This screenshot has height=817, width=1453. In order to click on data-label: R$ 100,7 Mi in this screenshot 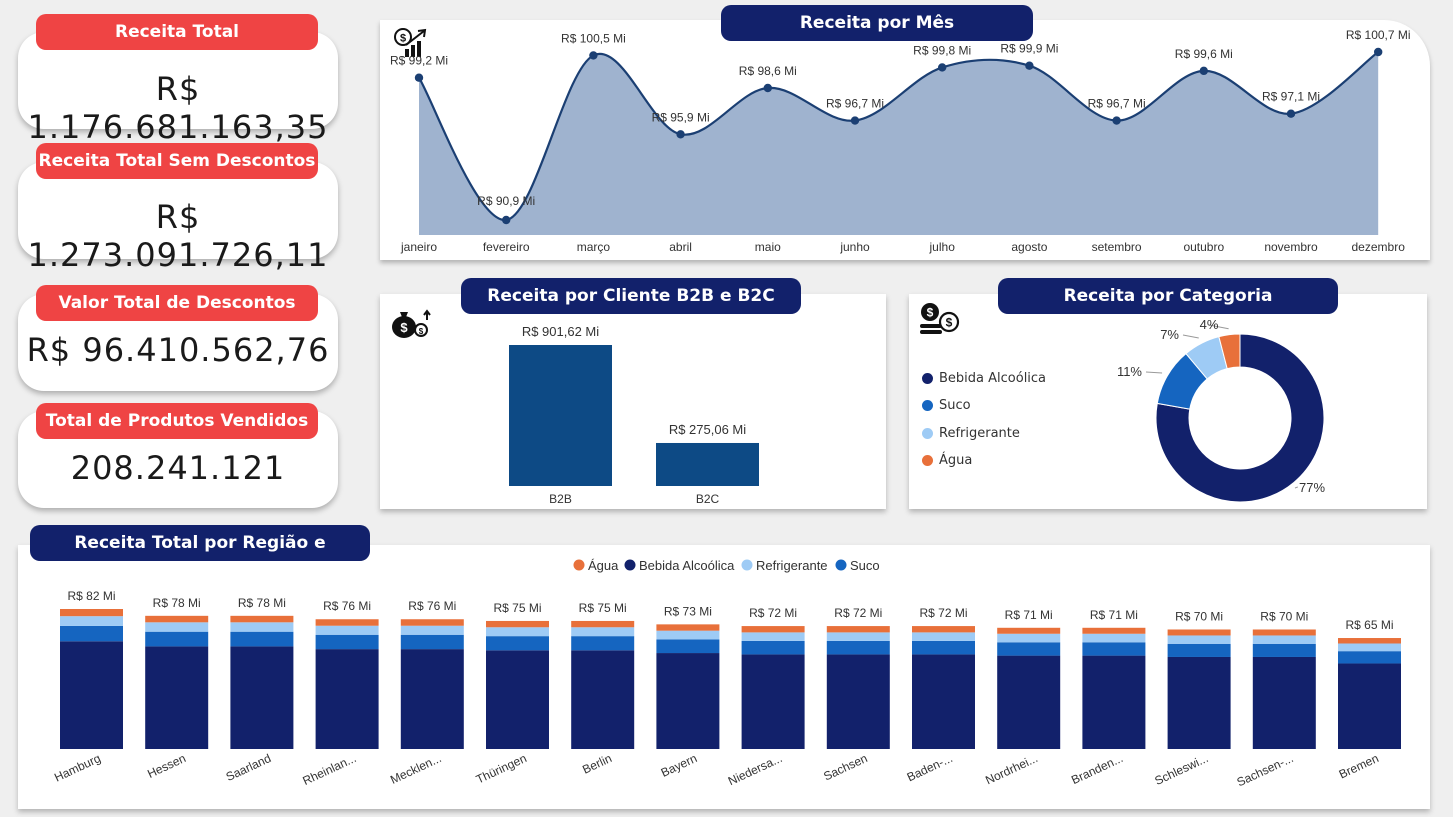, I will do `click(1378, 35)`.